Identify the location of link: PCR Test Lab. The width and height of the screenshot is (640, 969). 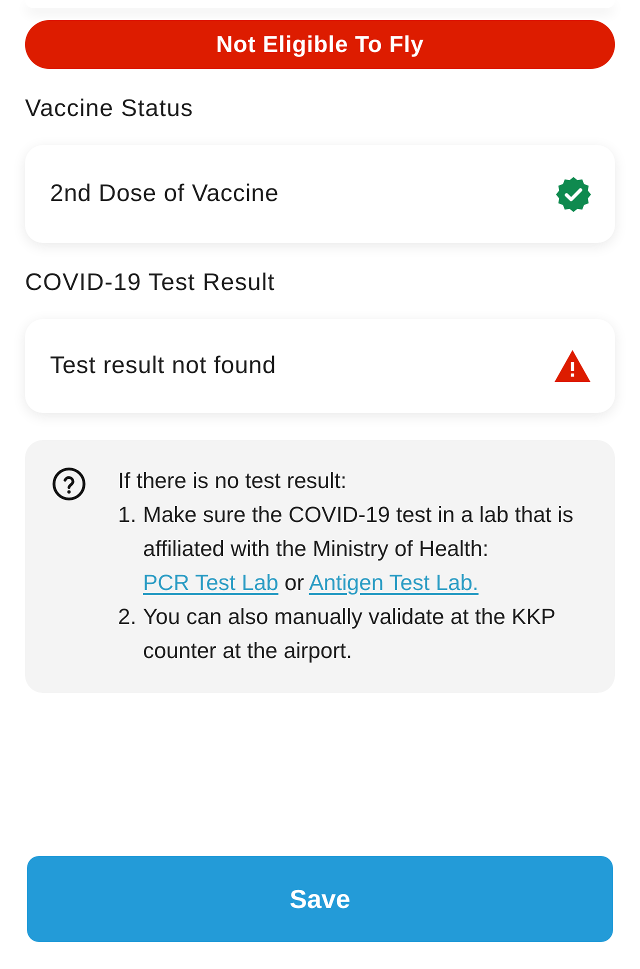
(210, 582).